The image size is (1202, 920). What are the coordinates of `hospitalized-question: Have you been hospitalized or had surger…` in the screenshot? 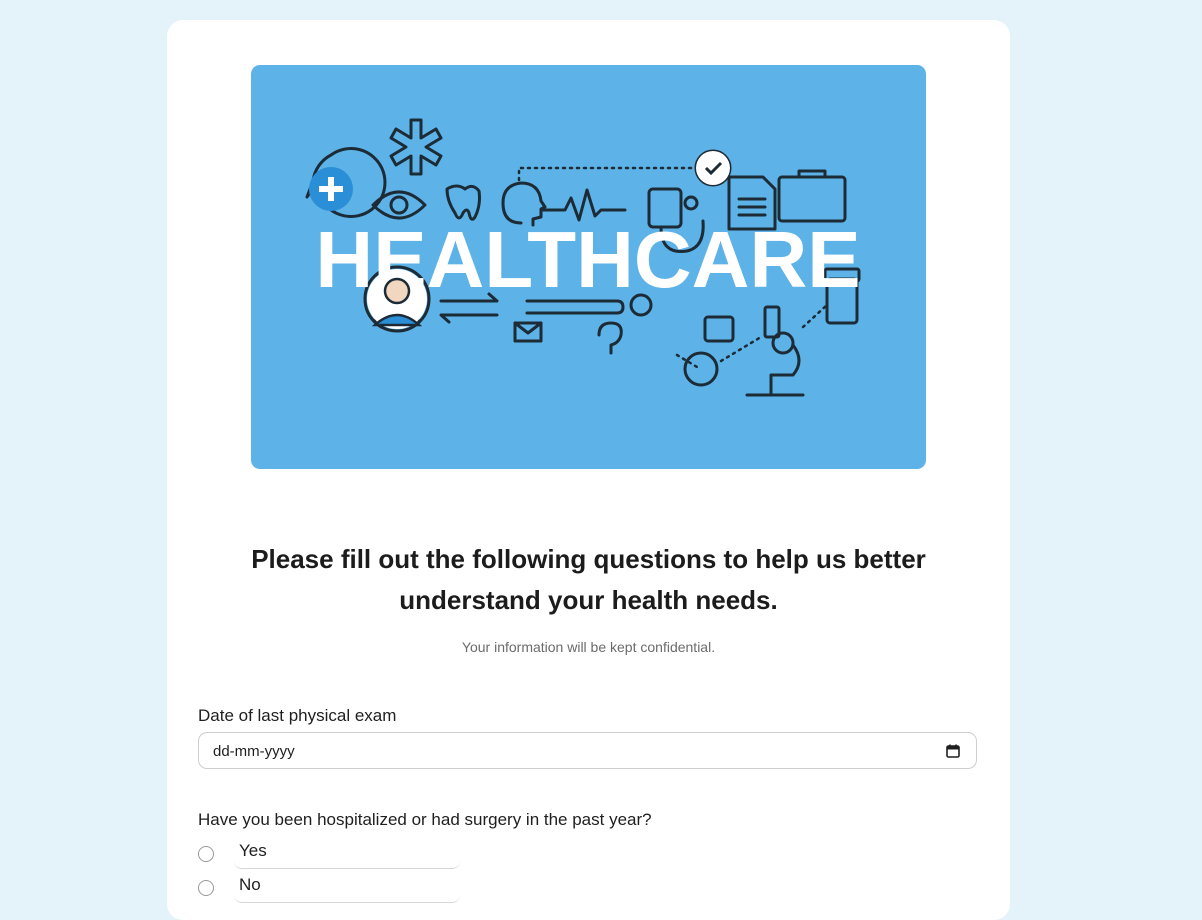 It's located at (425, 819).